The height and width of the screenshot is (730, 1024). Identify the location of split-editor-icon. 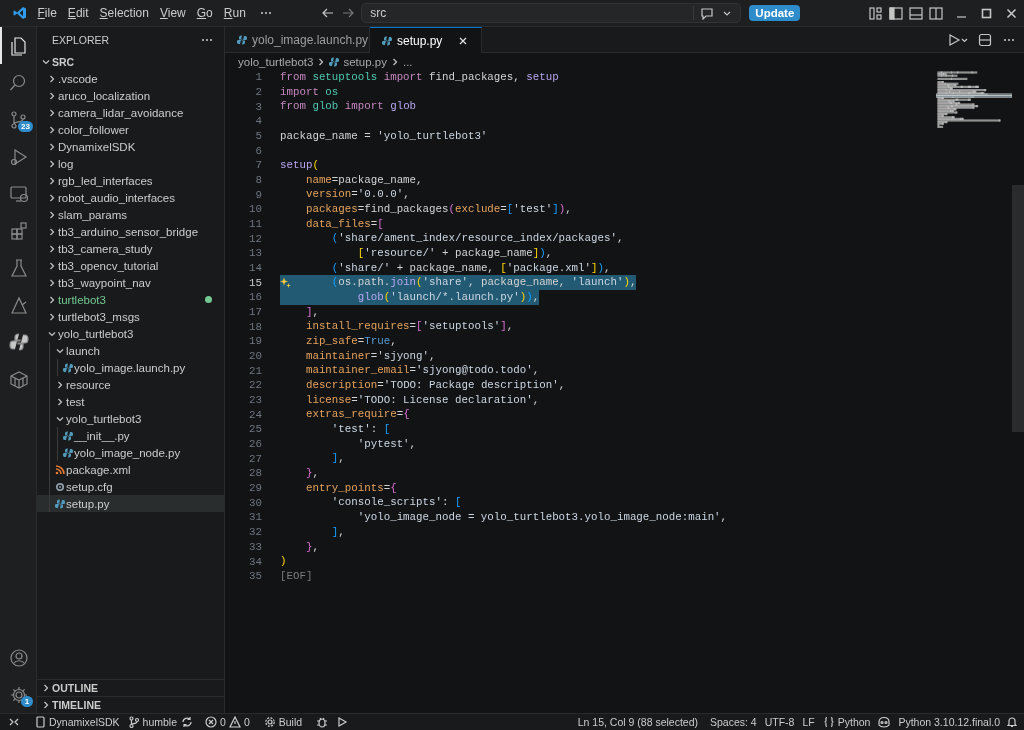
(985, 39).